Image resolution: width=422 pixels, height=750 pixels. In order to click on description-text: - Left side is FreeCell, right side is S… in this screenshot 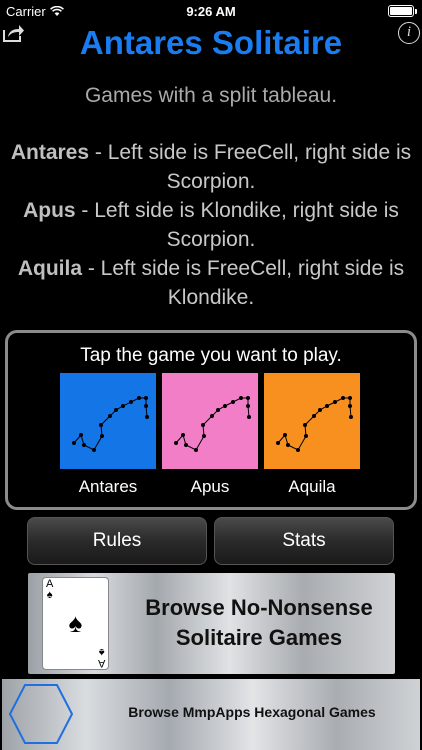, I will do `click(250, 167)`.